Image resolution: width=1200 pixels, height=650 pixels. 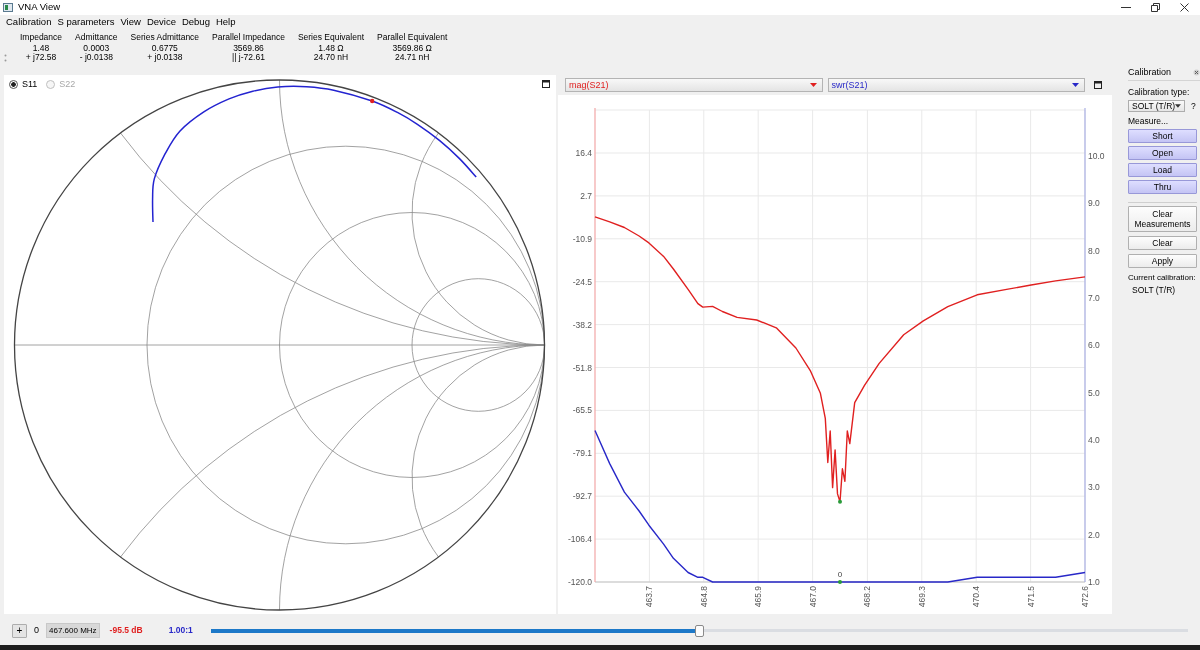 What do you see at coordinates (67, 84) in the screenshot?
I see `radio-label: S22` at bounding box center [67, 84].